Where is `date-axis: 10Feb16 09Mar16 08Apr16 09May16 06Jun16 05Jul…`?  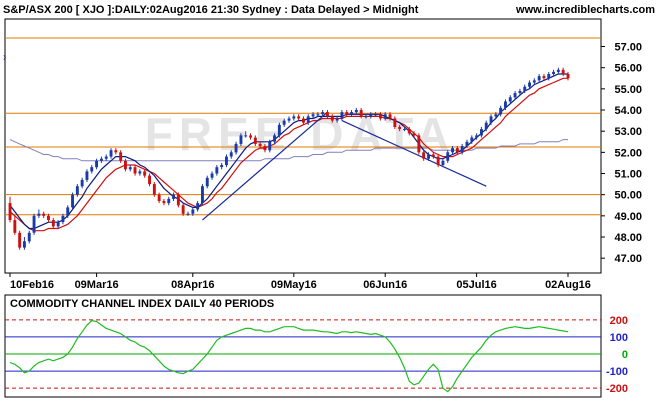 date-axis: 10Feb16 09Mar16 08Apr16 09May16 06Jun16 05Jul… is located at coordinates (300, 282).